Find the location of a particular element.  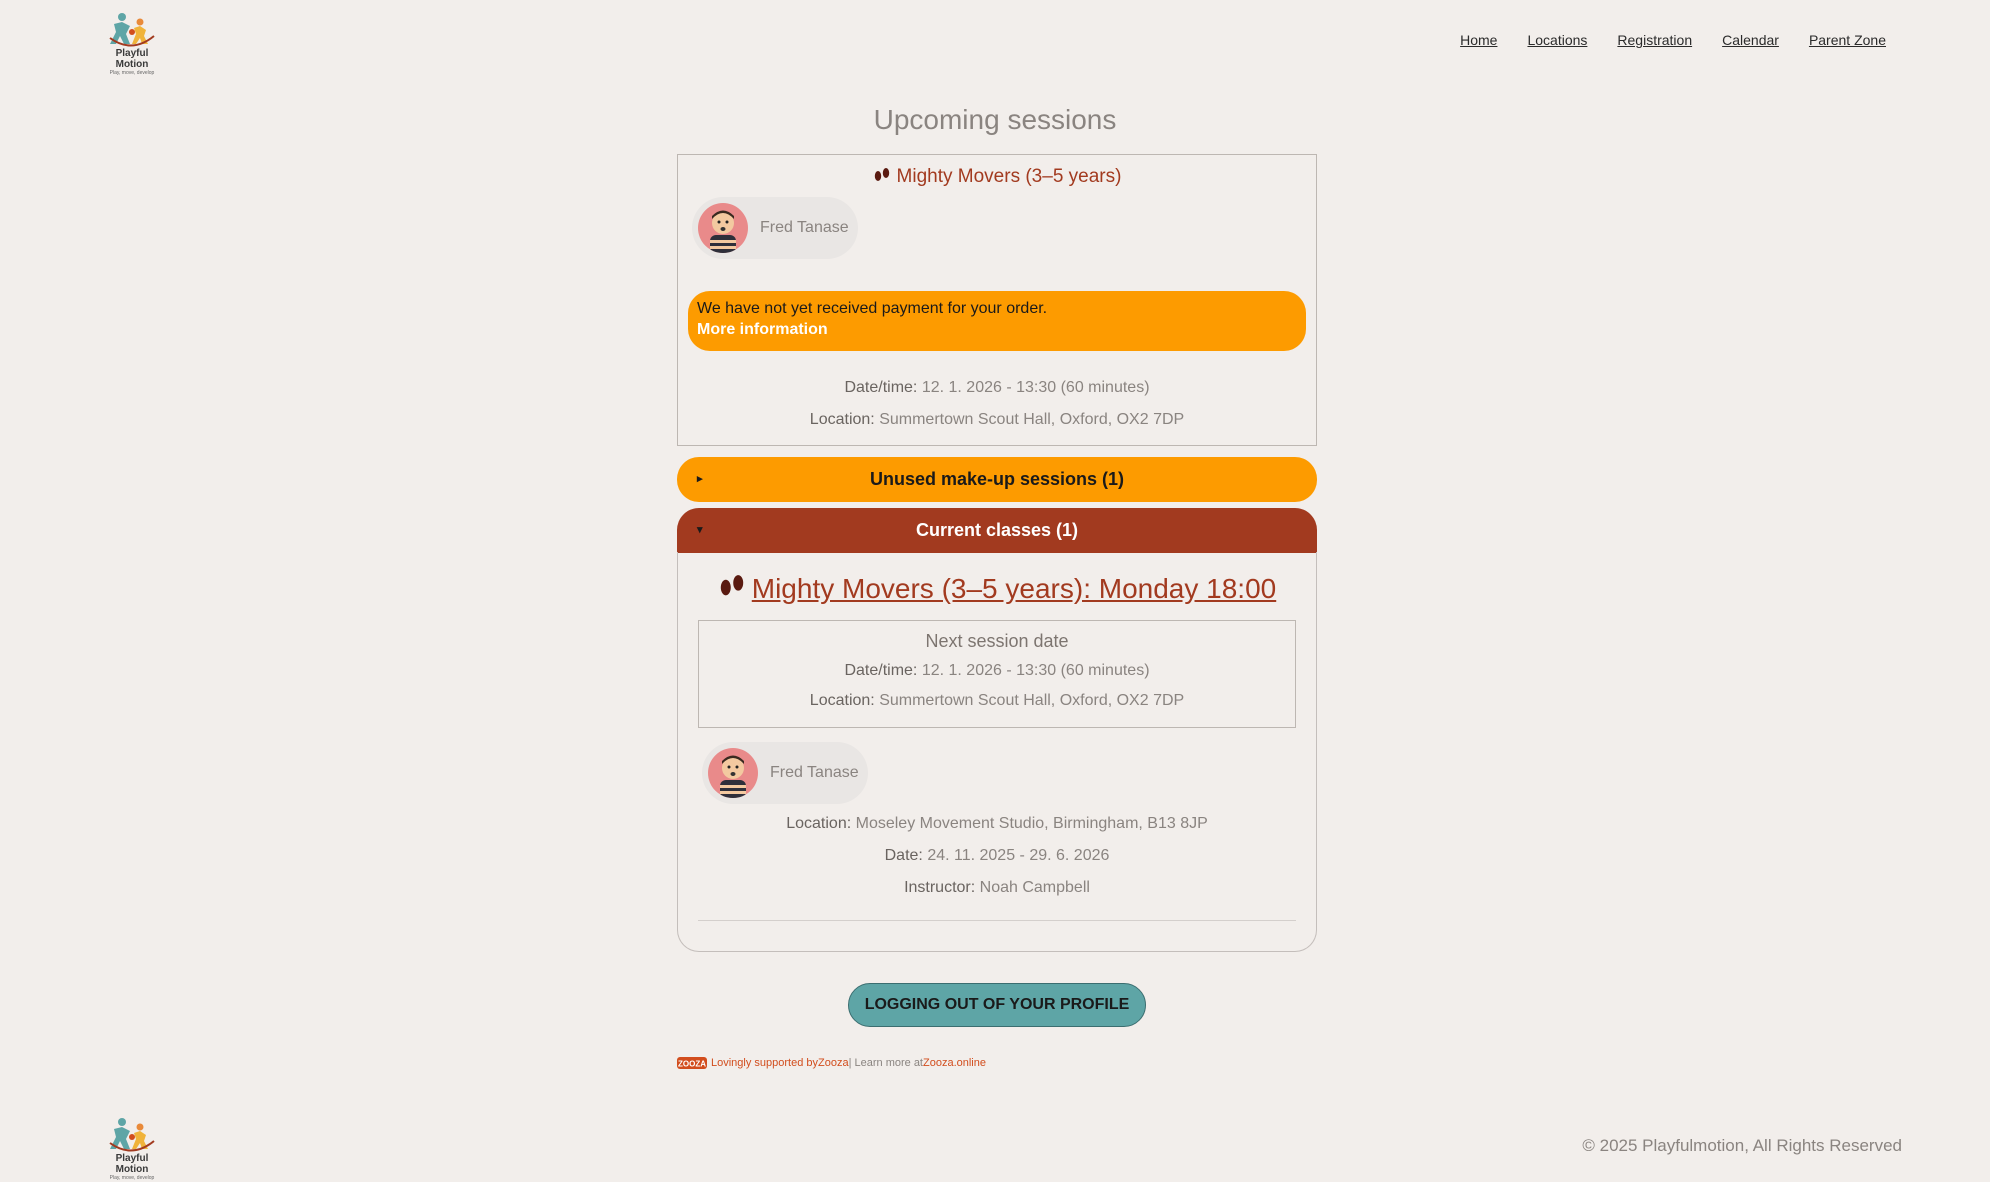

divider is located at coordinates (997, 920).